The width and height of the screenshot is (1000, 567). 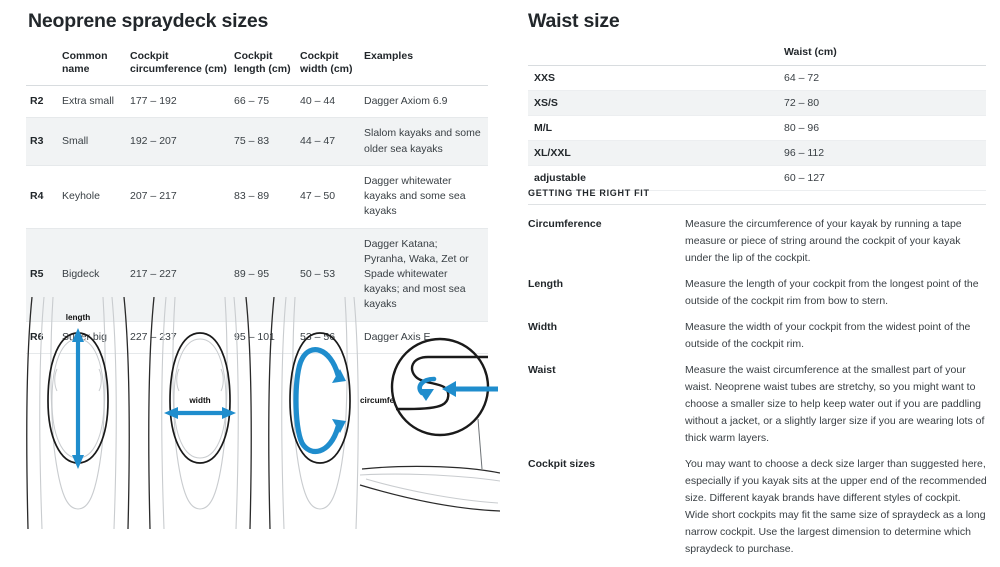 I want to click on diagram-width: width, so click(x=200, y=413).